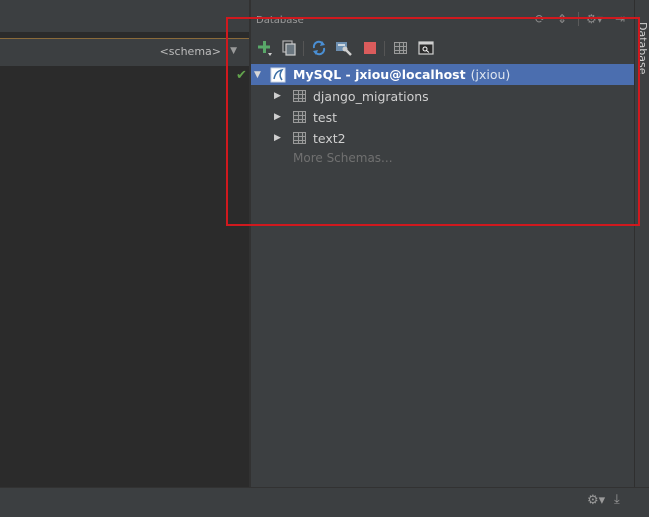  I want to click on copy-icon, so click(289, 48).